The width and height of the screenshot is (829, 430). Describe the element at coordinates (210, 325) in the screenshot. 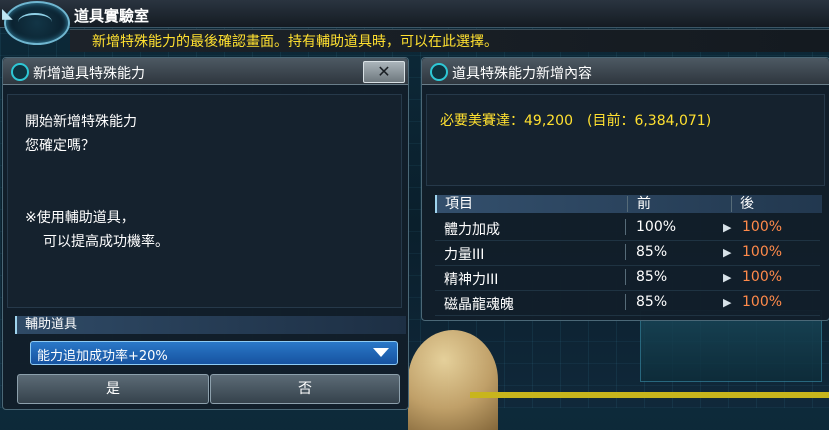

I see `aux-item-label: 輔助道具` at that location.